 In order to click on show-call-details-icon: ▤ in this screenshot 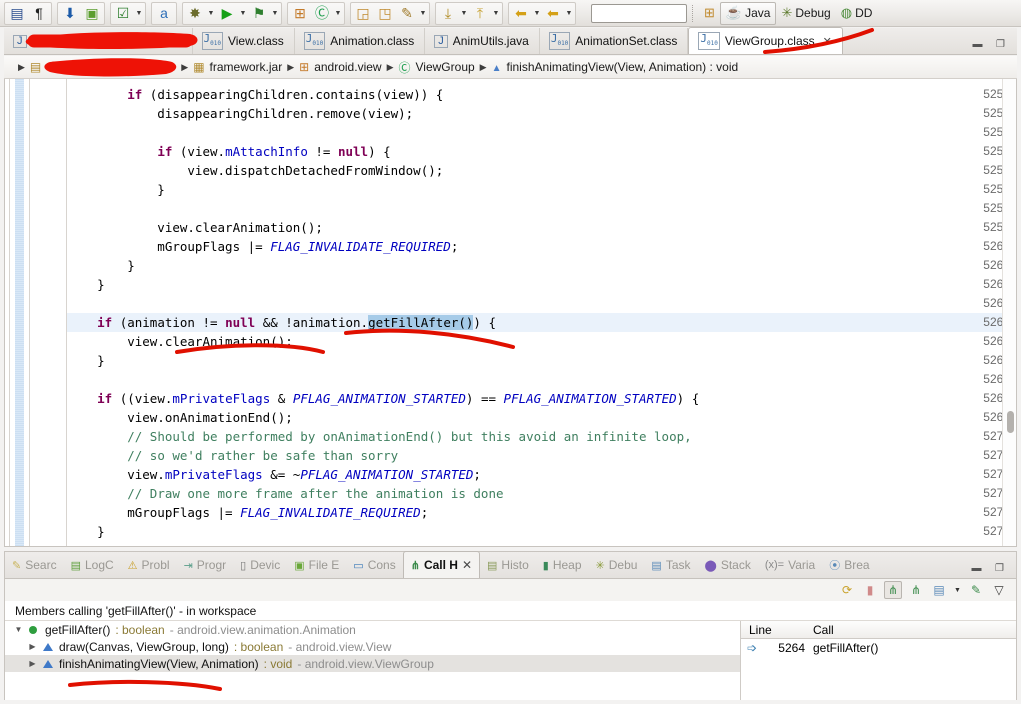, I will do `click(939, 590)`.